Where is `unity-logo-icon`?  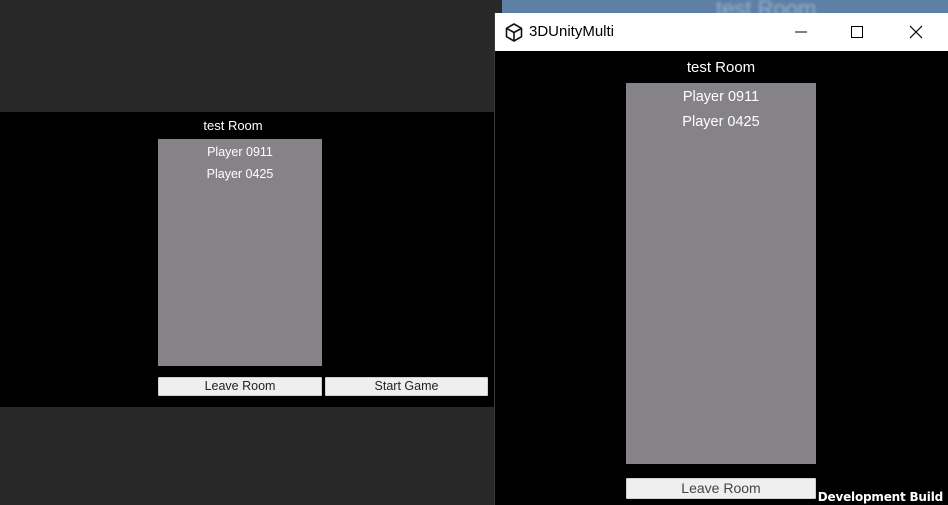 unity-logo-icon is located at coordinates (514, 32).